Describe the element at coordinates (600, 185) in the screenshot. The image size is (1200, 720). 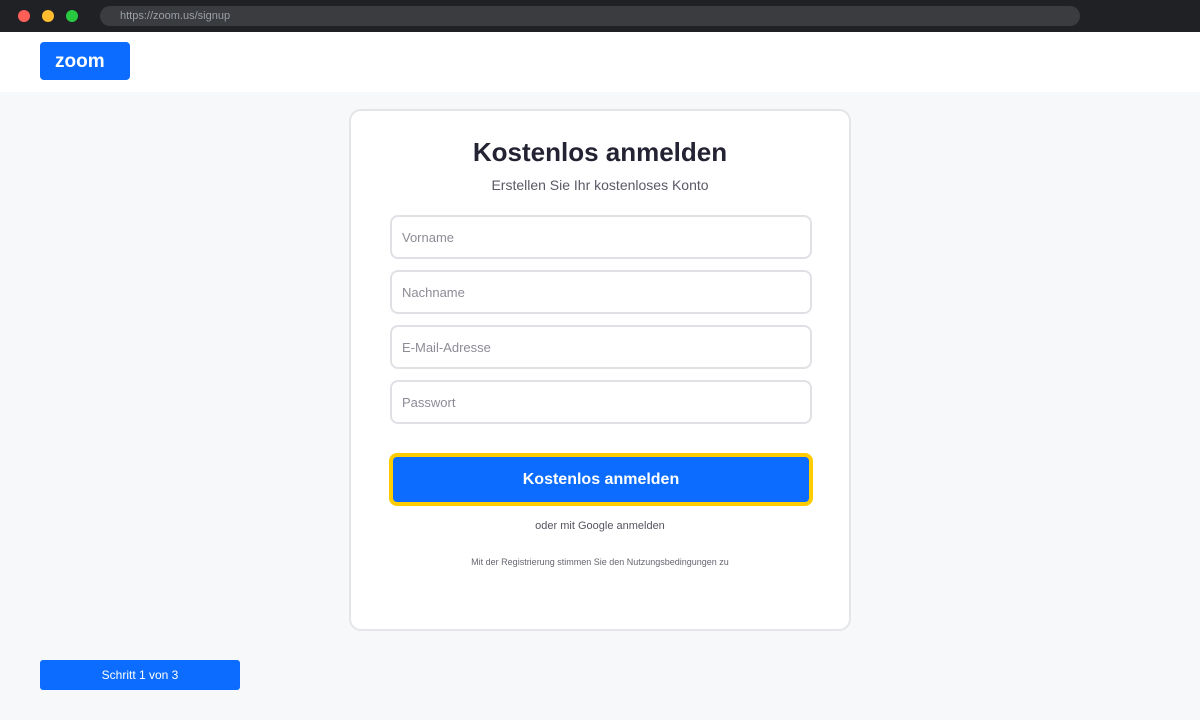
I see `page-subtitle: Erstellen Sie Ihr kostenloses Konto` at that location.